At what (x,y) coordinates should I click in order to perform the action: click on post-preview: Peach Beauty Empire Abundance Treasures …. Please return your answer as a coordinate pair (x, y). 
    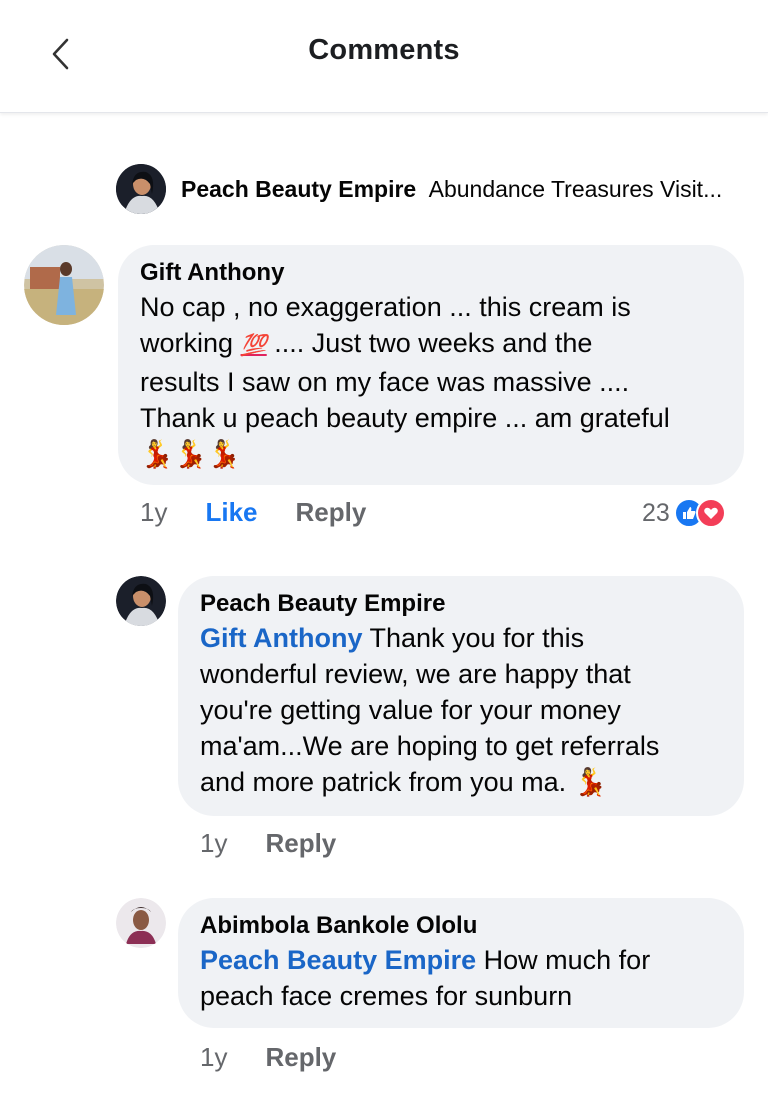
    Looking at the image, I should click on (384, 190).